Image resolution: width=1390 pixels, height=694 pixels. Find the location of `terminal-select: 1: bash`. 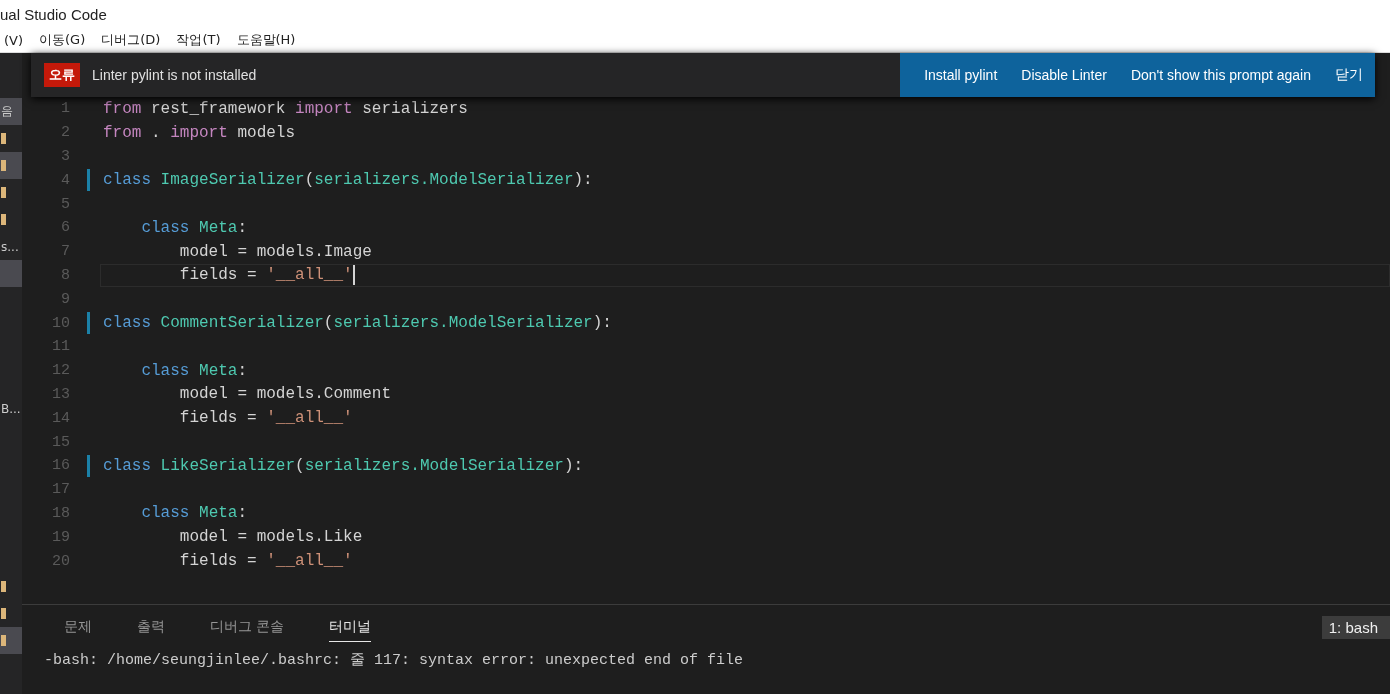

terminal-select: 1: bash is located at coordinates (1355, 627).